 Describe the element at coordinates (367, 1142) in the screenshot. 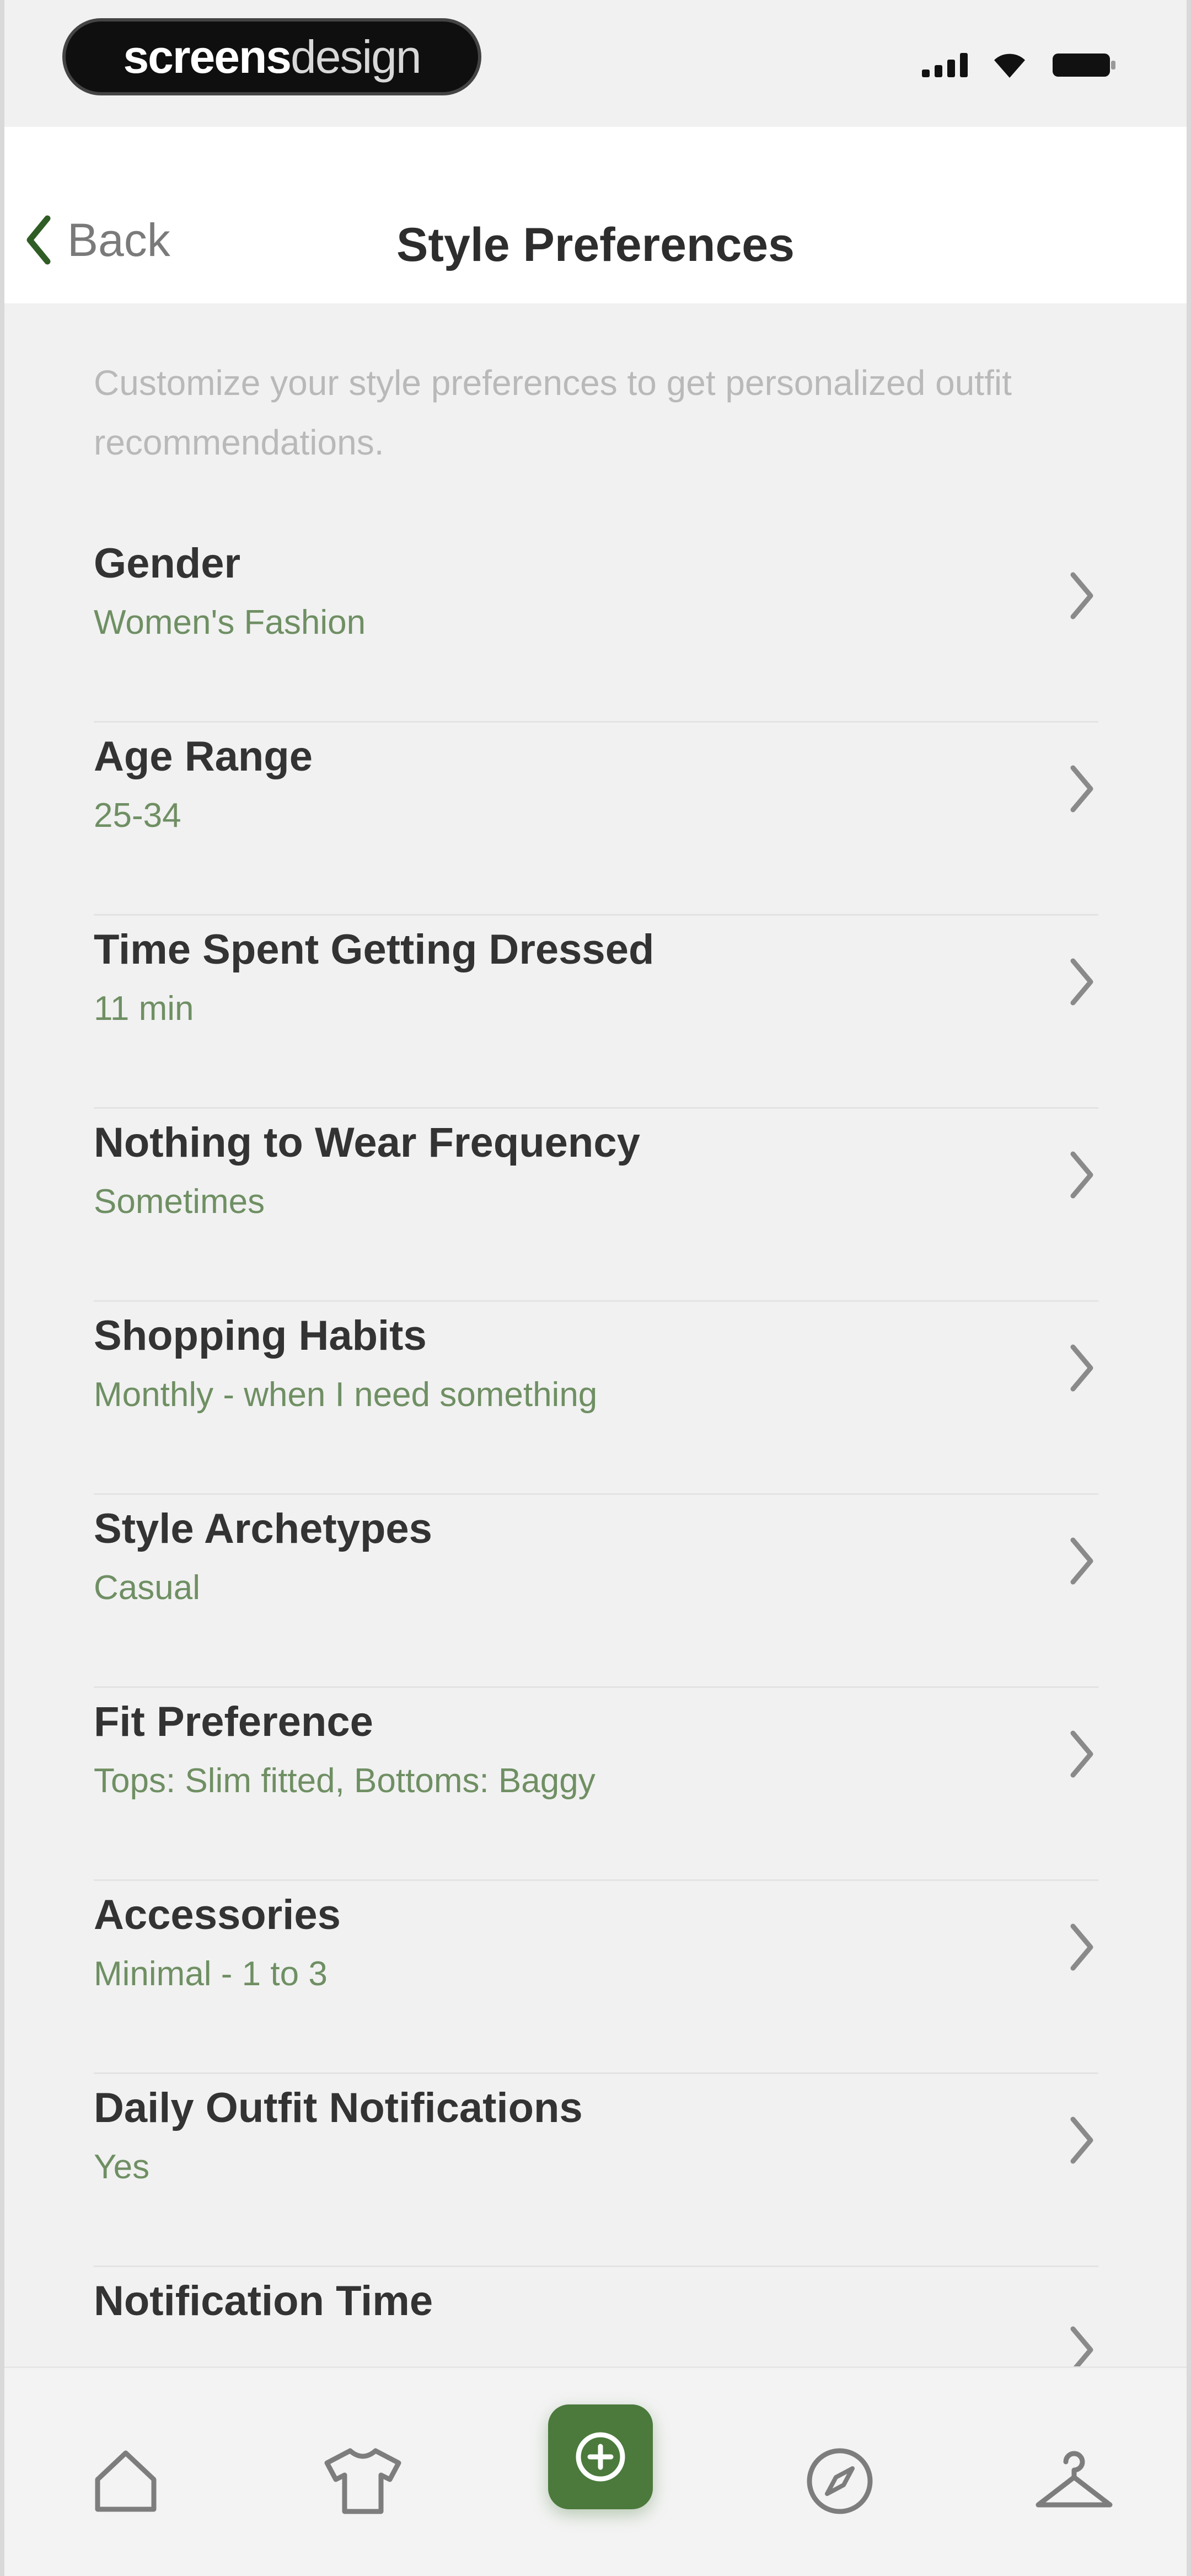

I see `pref-title: Nothing to Wear Frequency` at that location.